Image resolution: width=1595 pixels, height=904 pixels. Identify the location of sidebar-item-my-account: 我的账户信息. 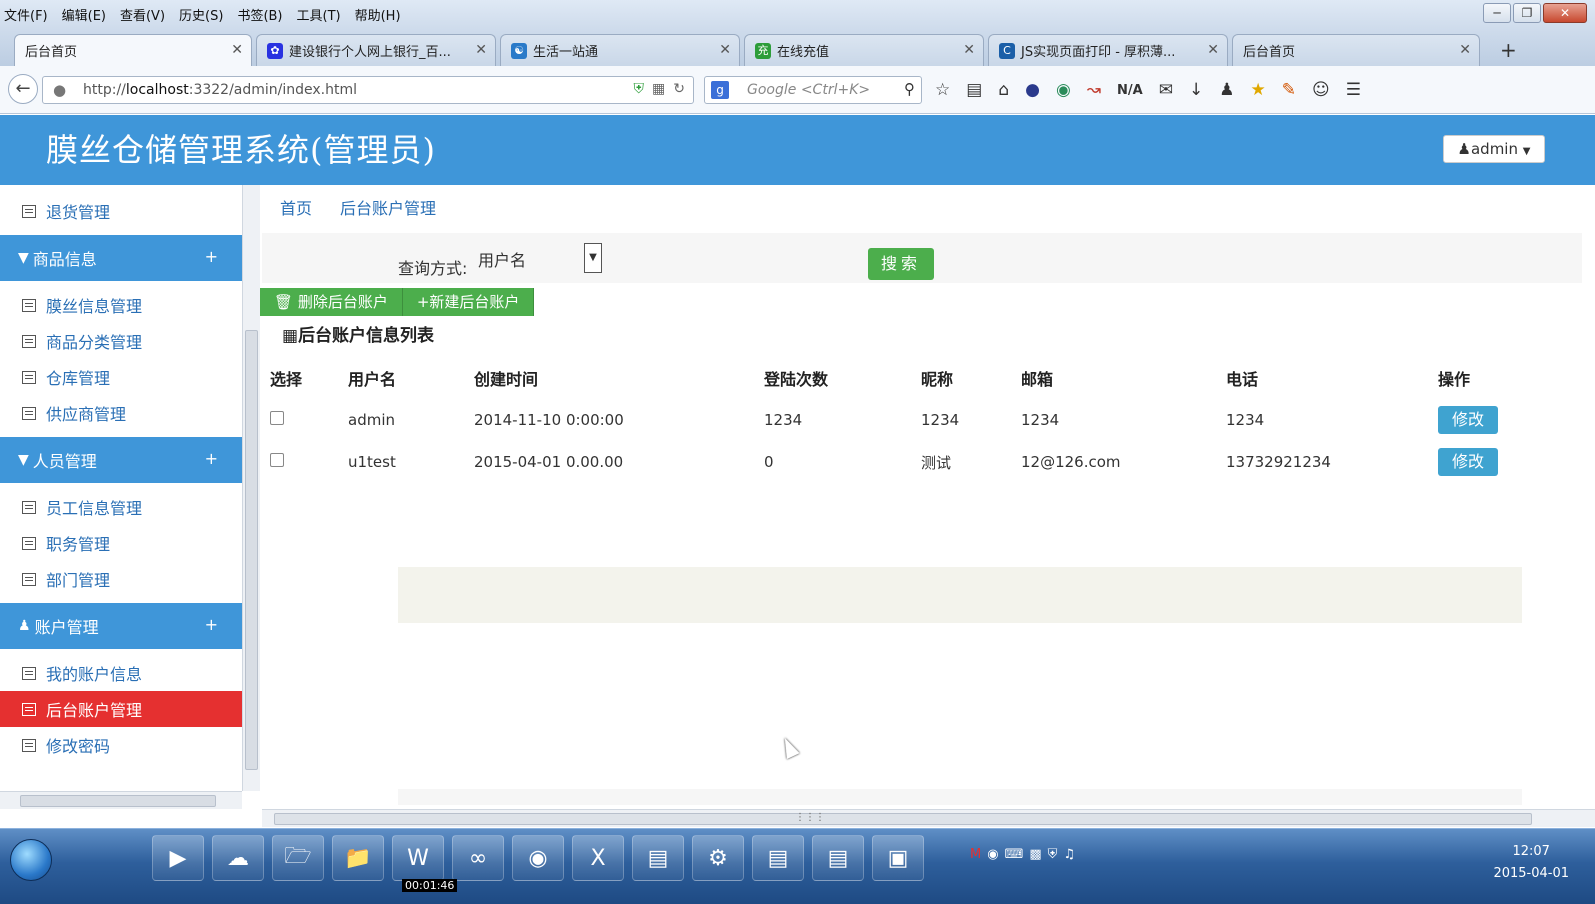
(121, 673).